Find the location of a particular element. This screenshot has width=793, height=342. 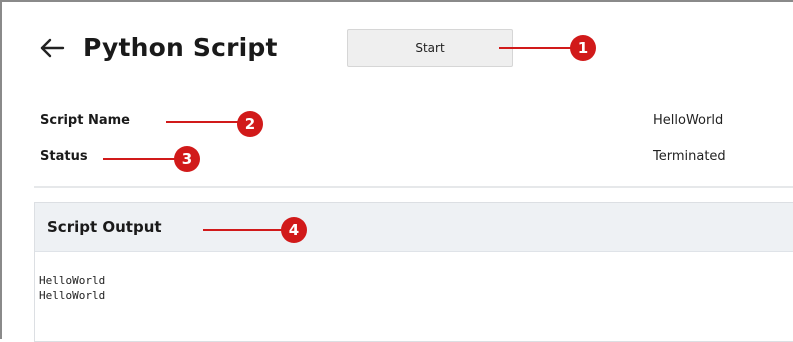

callout-1-line is located at coordinates (535, 48).